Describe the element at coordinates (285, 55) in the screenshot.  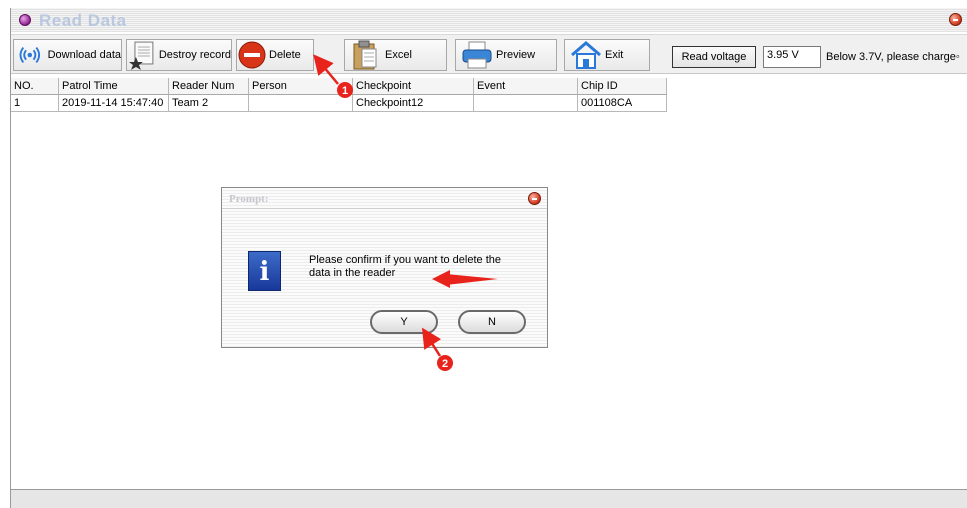
I see `delete-label: Delete` at that location.